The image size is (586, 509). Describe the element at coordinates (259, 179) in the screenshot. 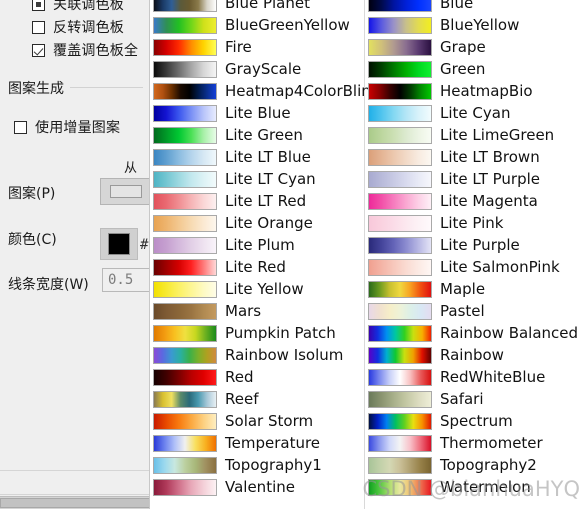

I see `palette-list-item: Lite LT Cyan` at that location.